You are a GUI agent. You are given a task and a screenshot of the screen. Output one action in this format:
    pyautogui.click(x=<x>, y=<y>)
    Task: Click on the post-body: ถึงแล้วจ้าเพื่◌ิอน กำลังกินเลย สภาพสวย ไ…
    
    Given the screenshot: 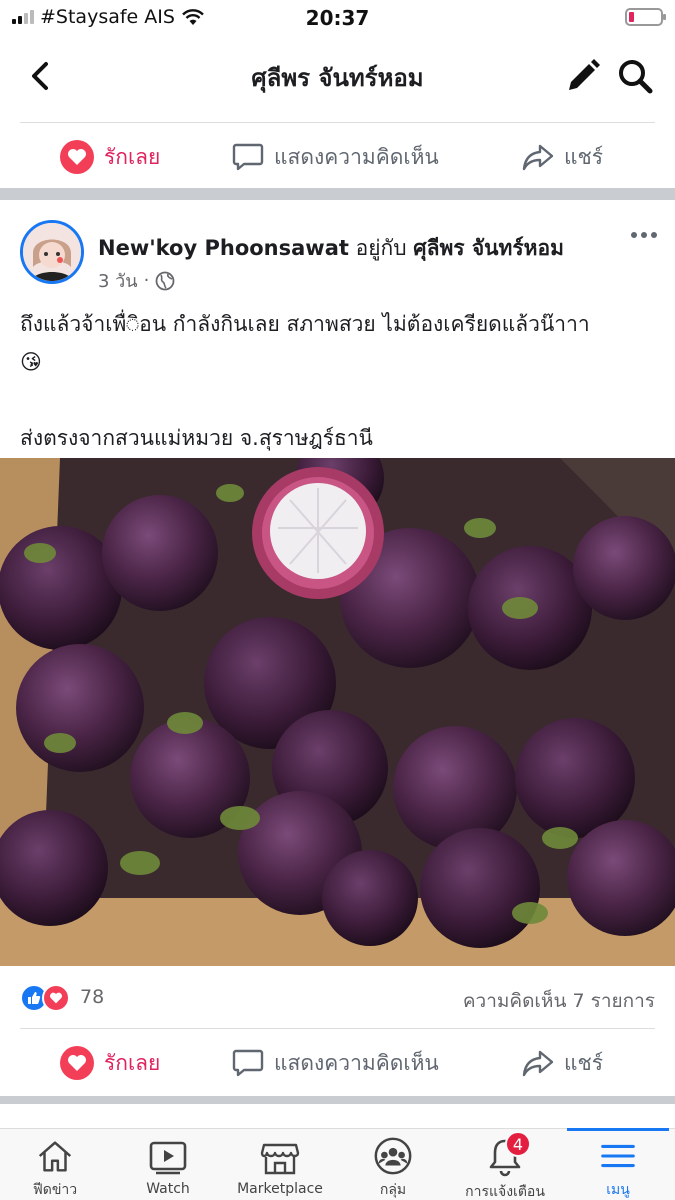 What is the action you would take?
    pyautogui.click(x=340, y=381)
    